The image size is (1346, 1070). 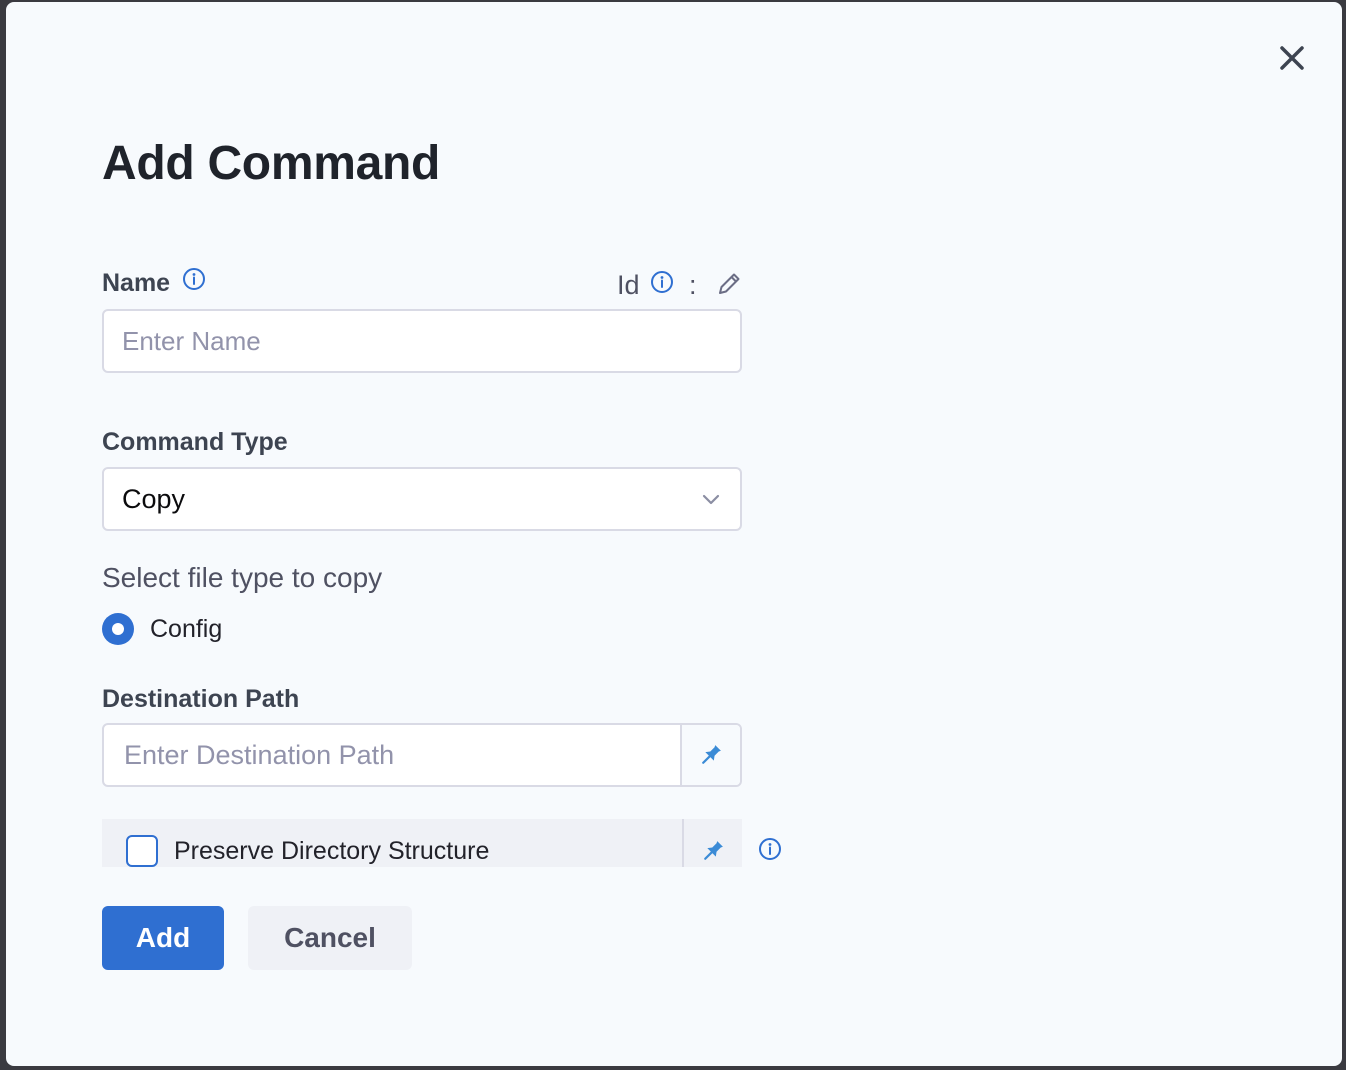 I want to click on command-type-select: Copy, so click(x=422, y=499).